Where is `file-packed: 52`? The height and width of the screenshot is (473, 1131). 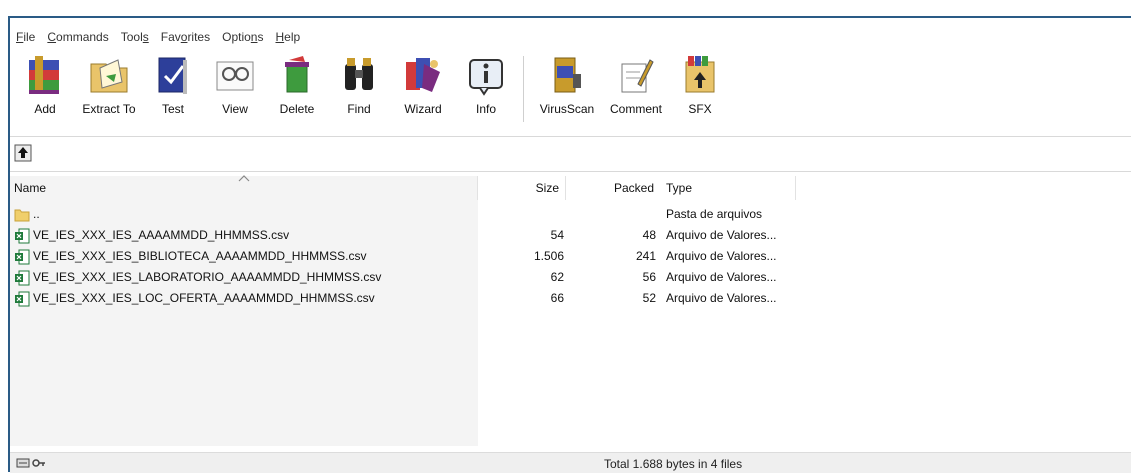 file-packed: 52 is located at coordinates (649, 298).